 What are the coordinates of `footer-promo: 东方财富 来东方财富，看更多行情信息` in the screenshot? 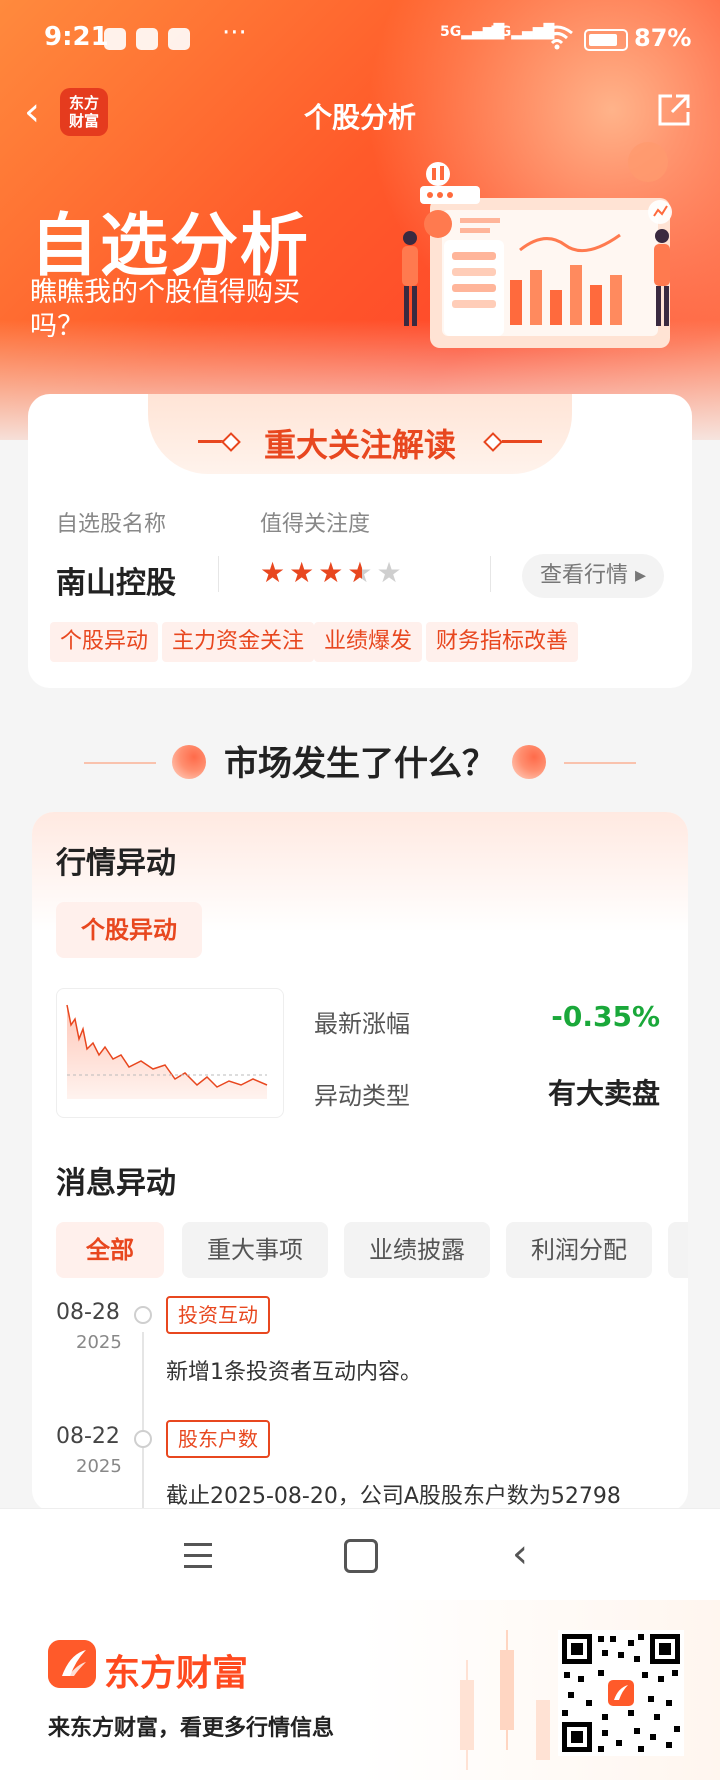 It's located at (360, 1690).